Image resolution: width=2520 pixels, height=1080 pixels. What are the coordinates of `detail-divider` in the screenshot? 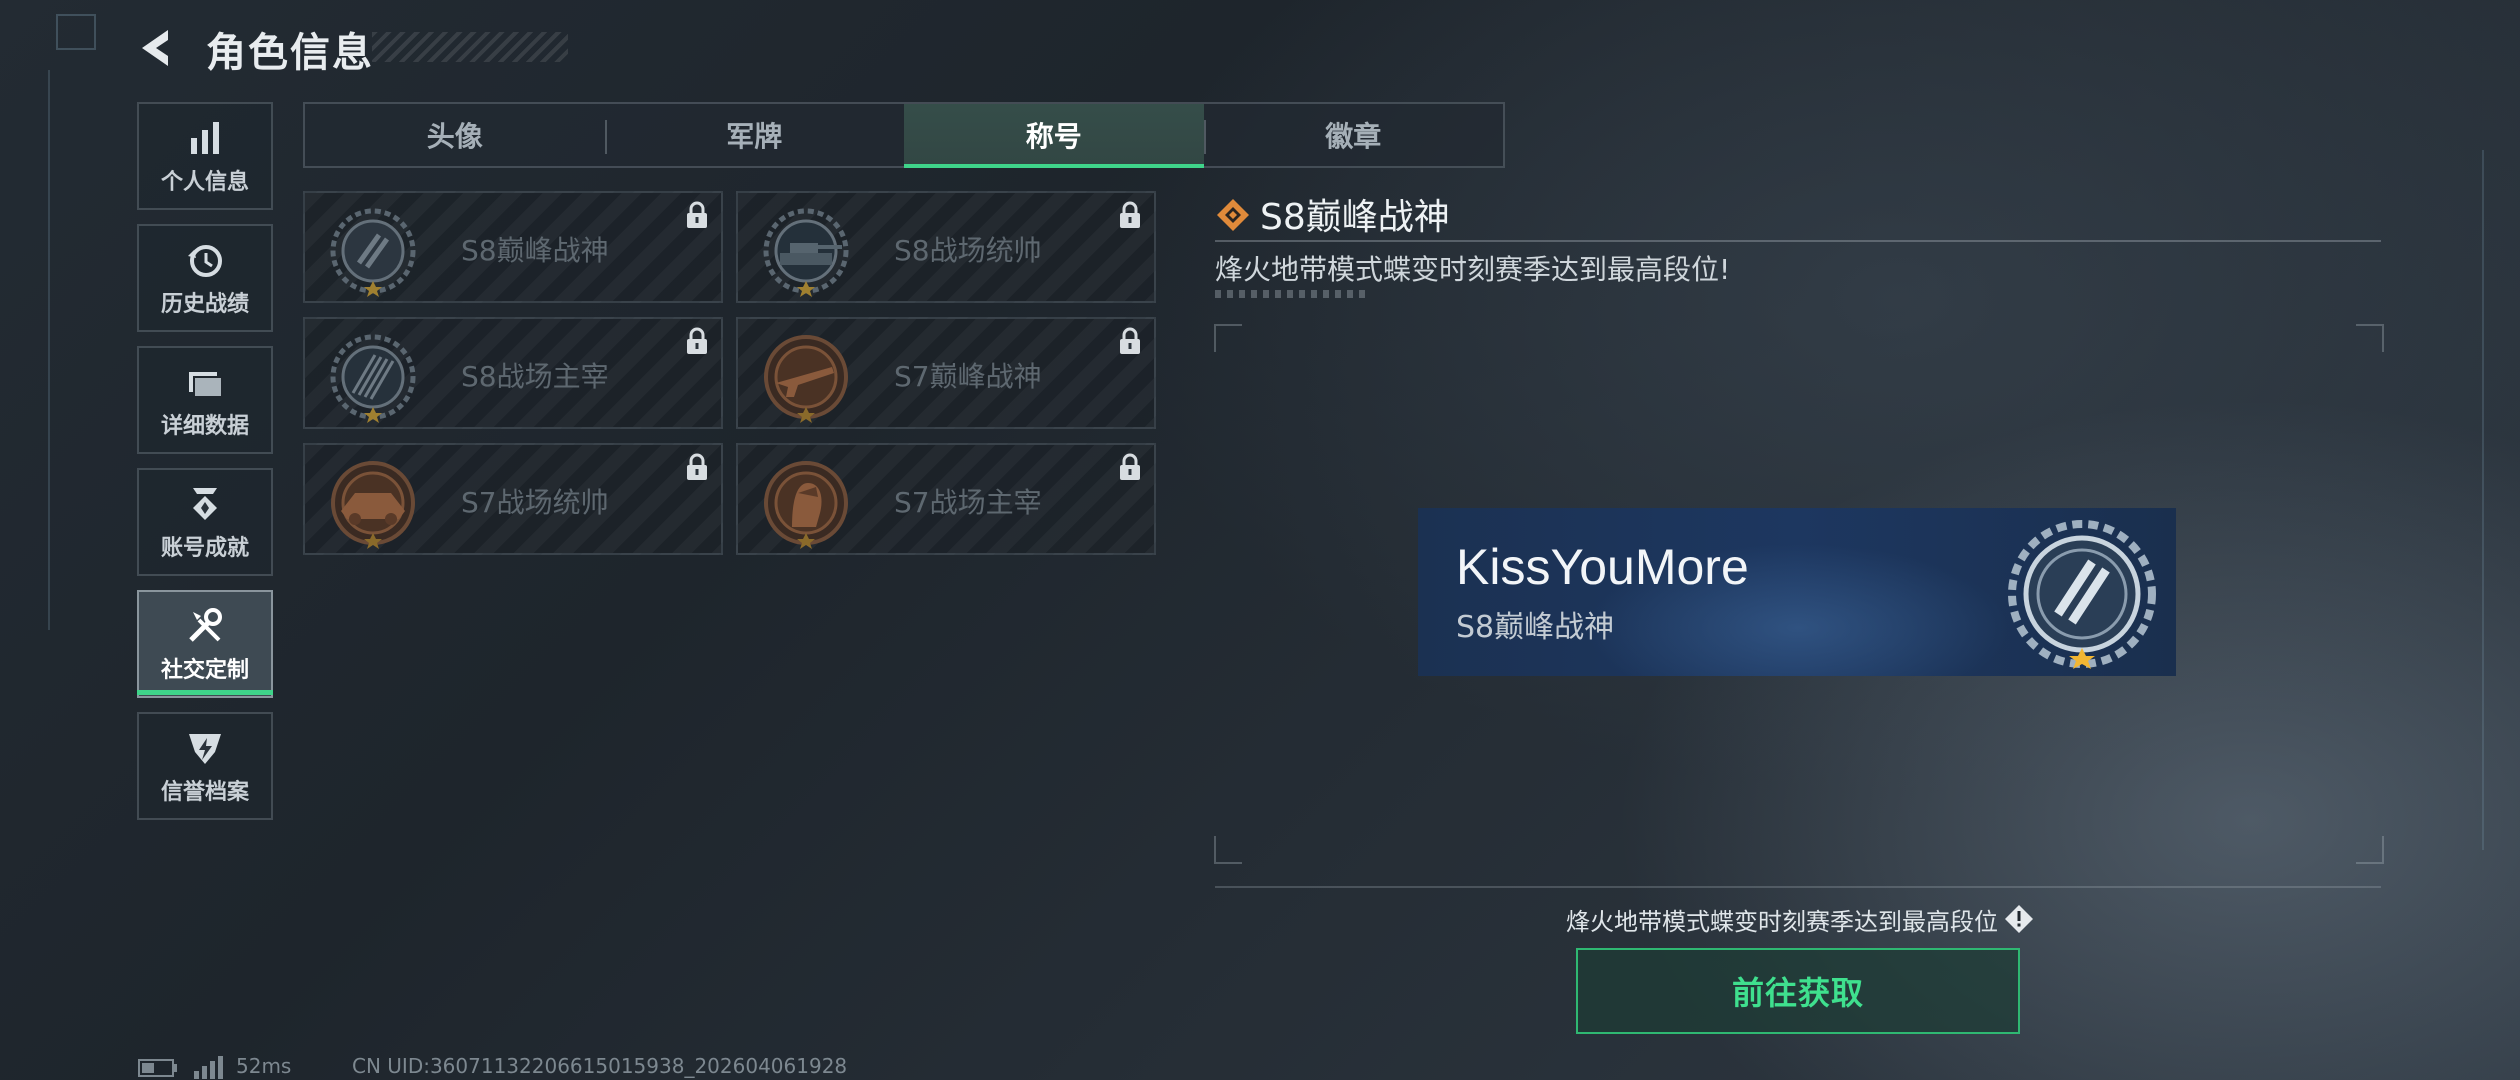 It's located at (1798, 241).